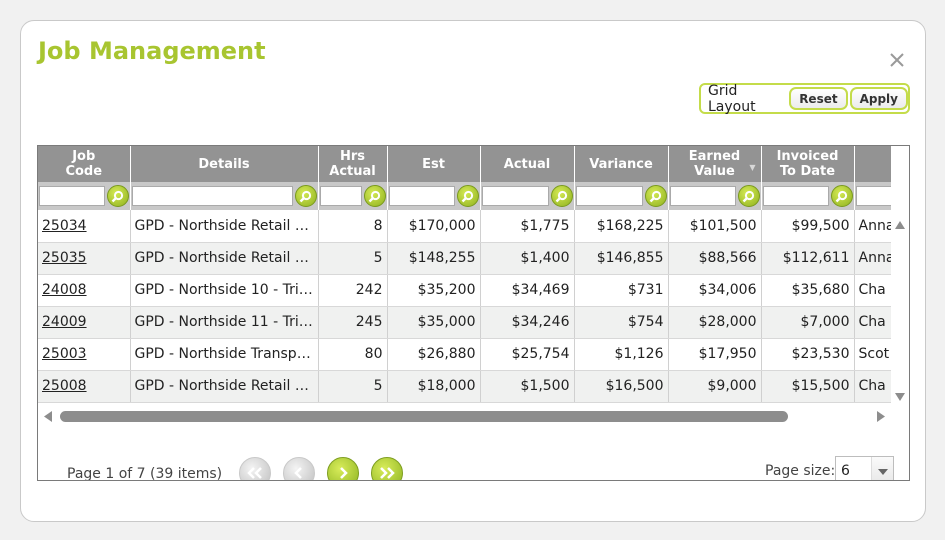  I want to click on scroll-up-icon, so click(900, 225).